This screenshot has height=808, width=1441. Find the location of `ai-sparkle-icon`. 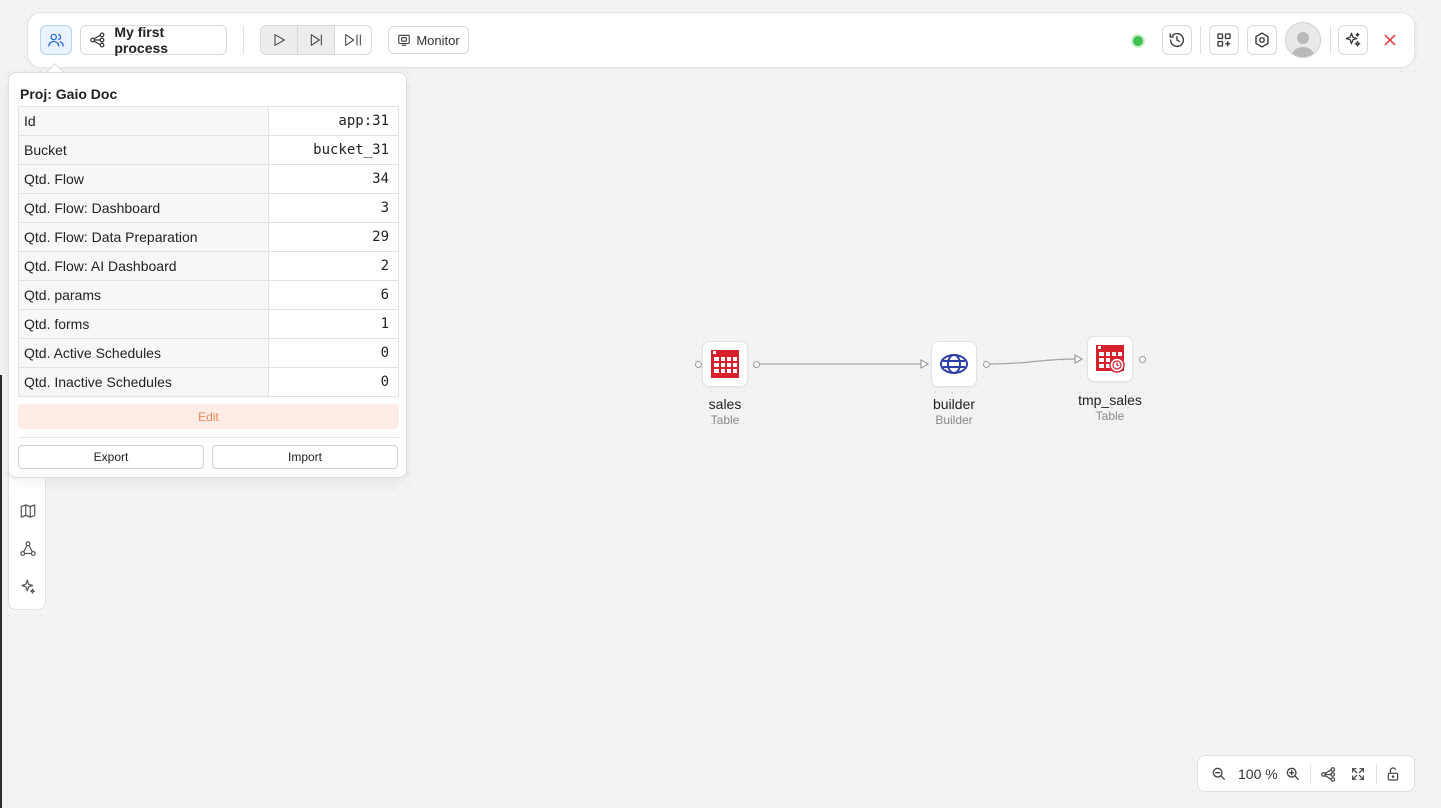

ai-sparkle-icon is located at coordinates (1353, 39).